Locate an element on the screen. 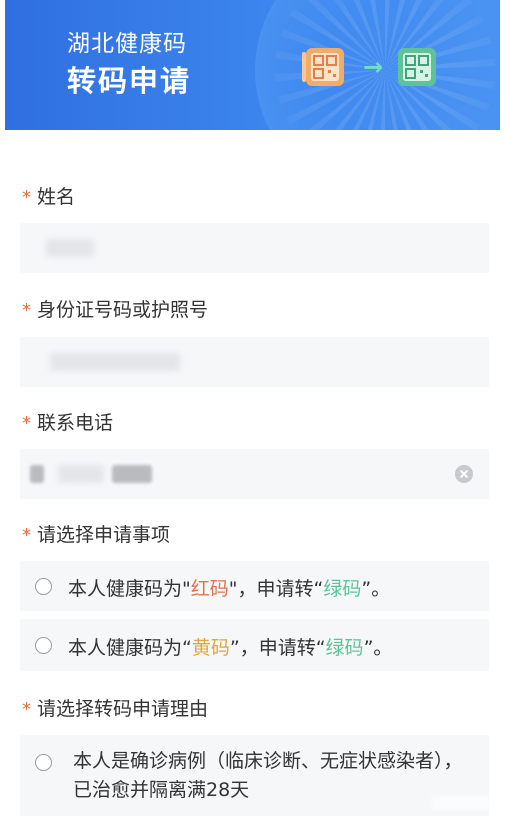  arrow-icon: → is located at coordinates (373, 67).